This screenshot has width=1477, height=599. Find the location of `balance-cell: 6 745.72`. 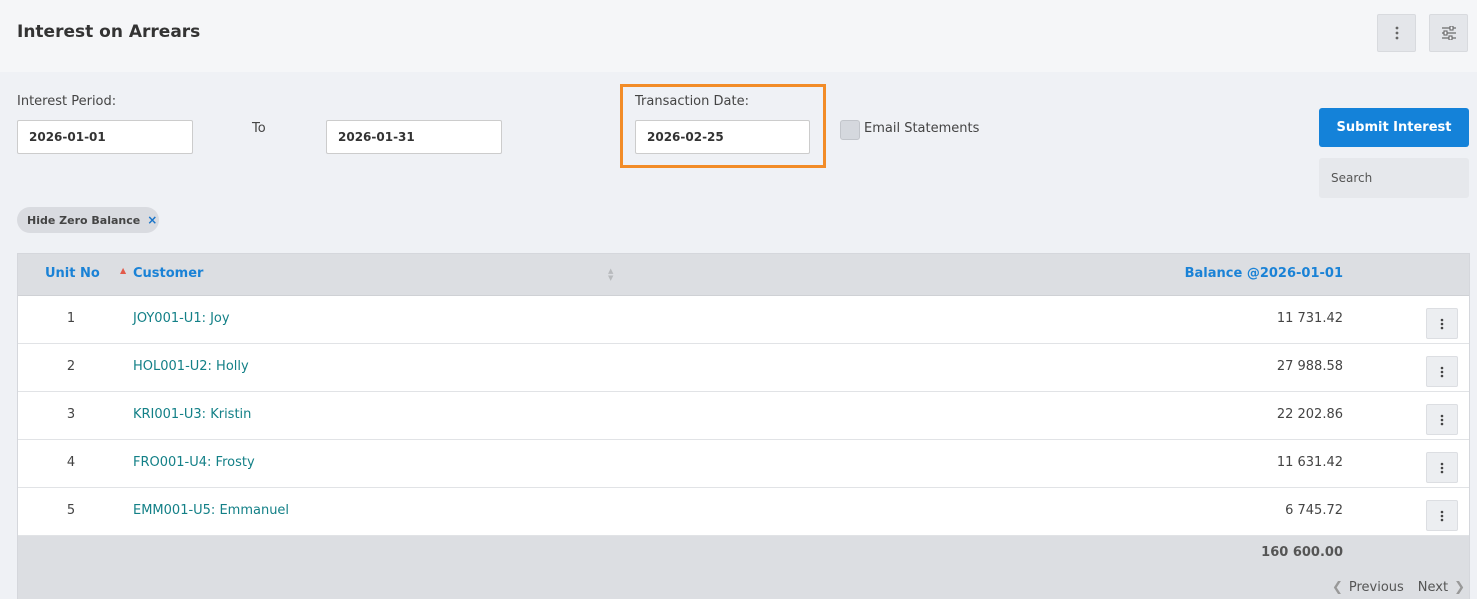

balance-cell: 6 745.72 is located at coordinates (1314, 510).